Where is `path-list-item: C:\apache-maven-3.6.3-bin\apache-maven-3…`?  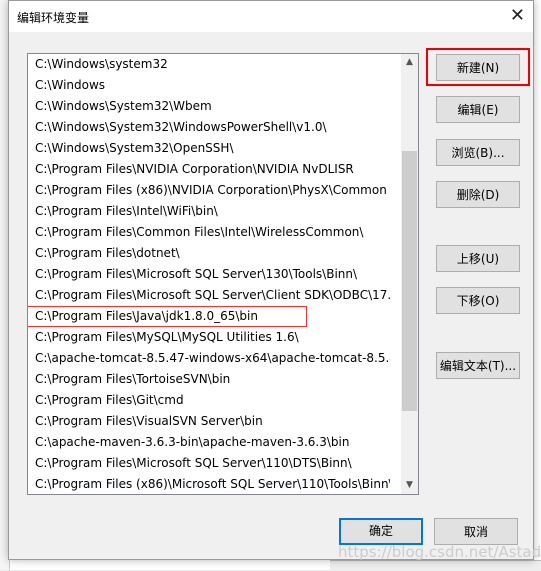 path-list-item: C:\apache-maven-3.6.3-bin\apache-maven-3… is located at coordinates (209, 442).